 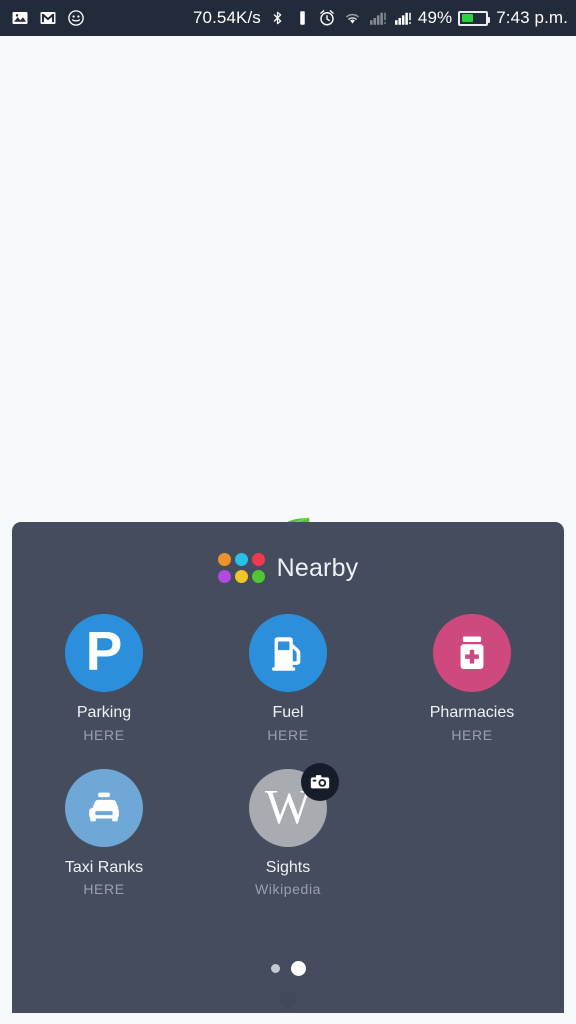 I want to click on wifi-icon, so click(x=352, y=18).